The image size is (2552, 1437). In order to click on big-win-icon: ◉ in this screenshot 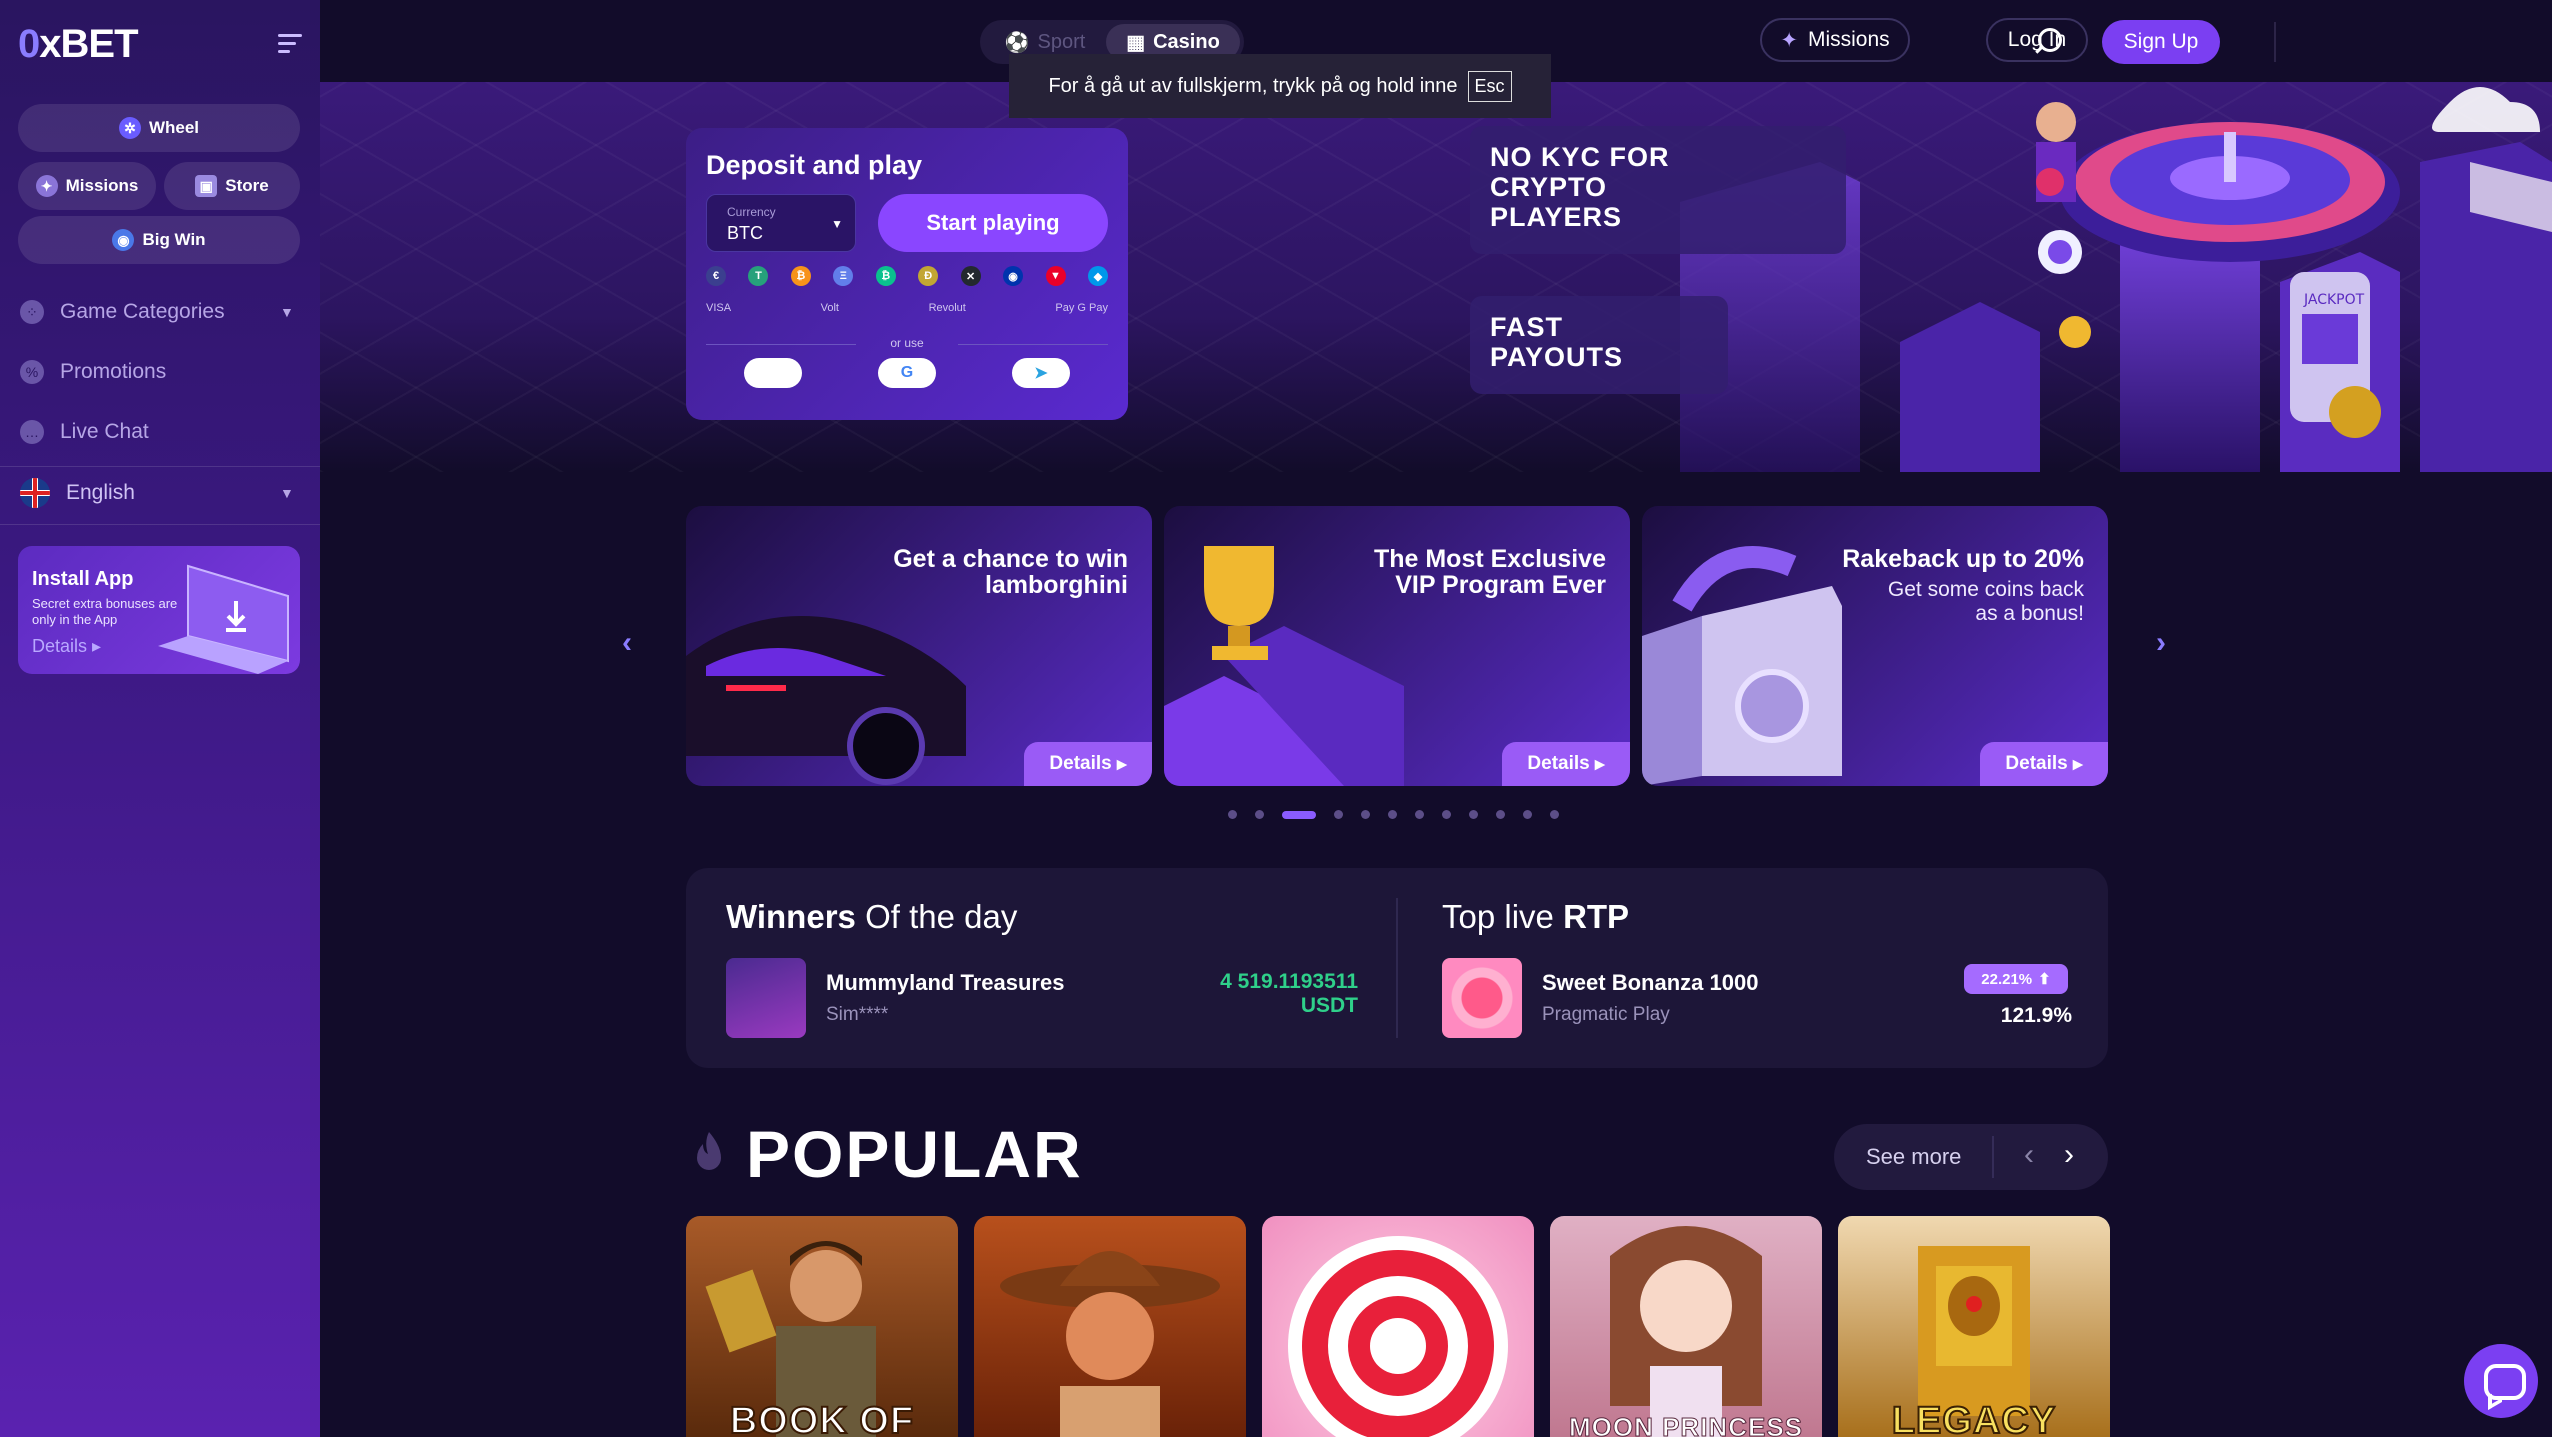, I will do `click(123, 240)`.